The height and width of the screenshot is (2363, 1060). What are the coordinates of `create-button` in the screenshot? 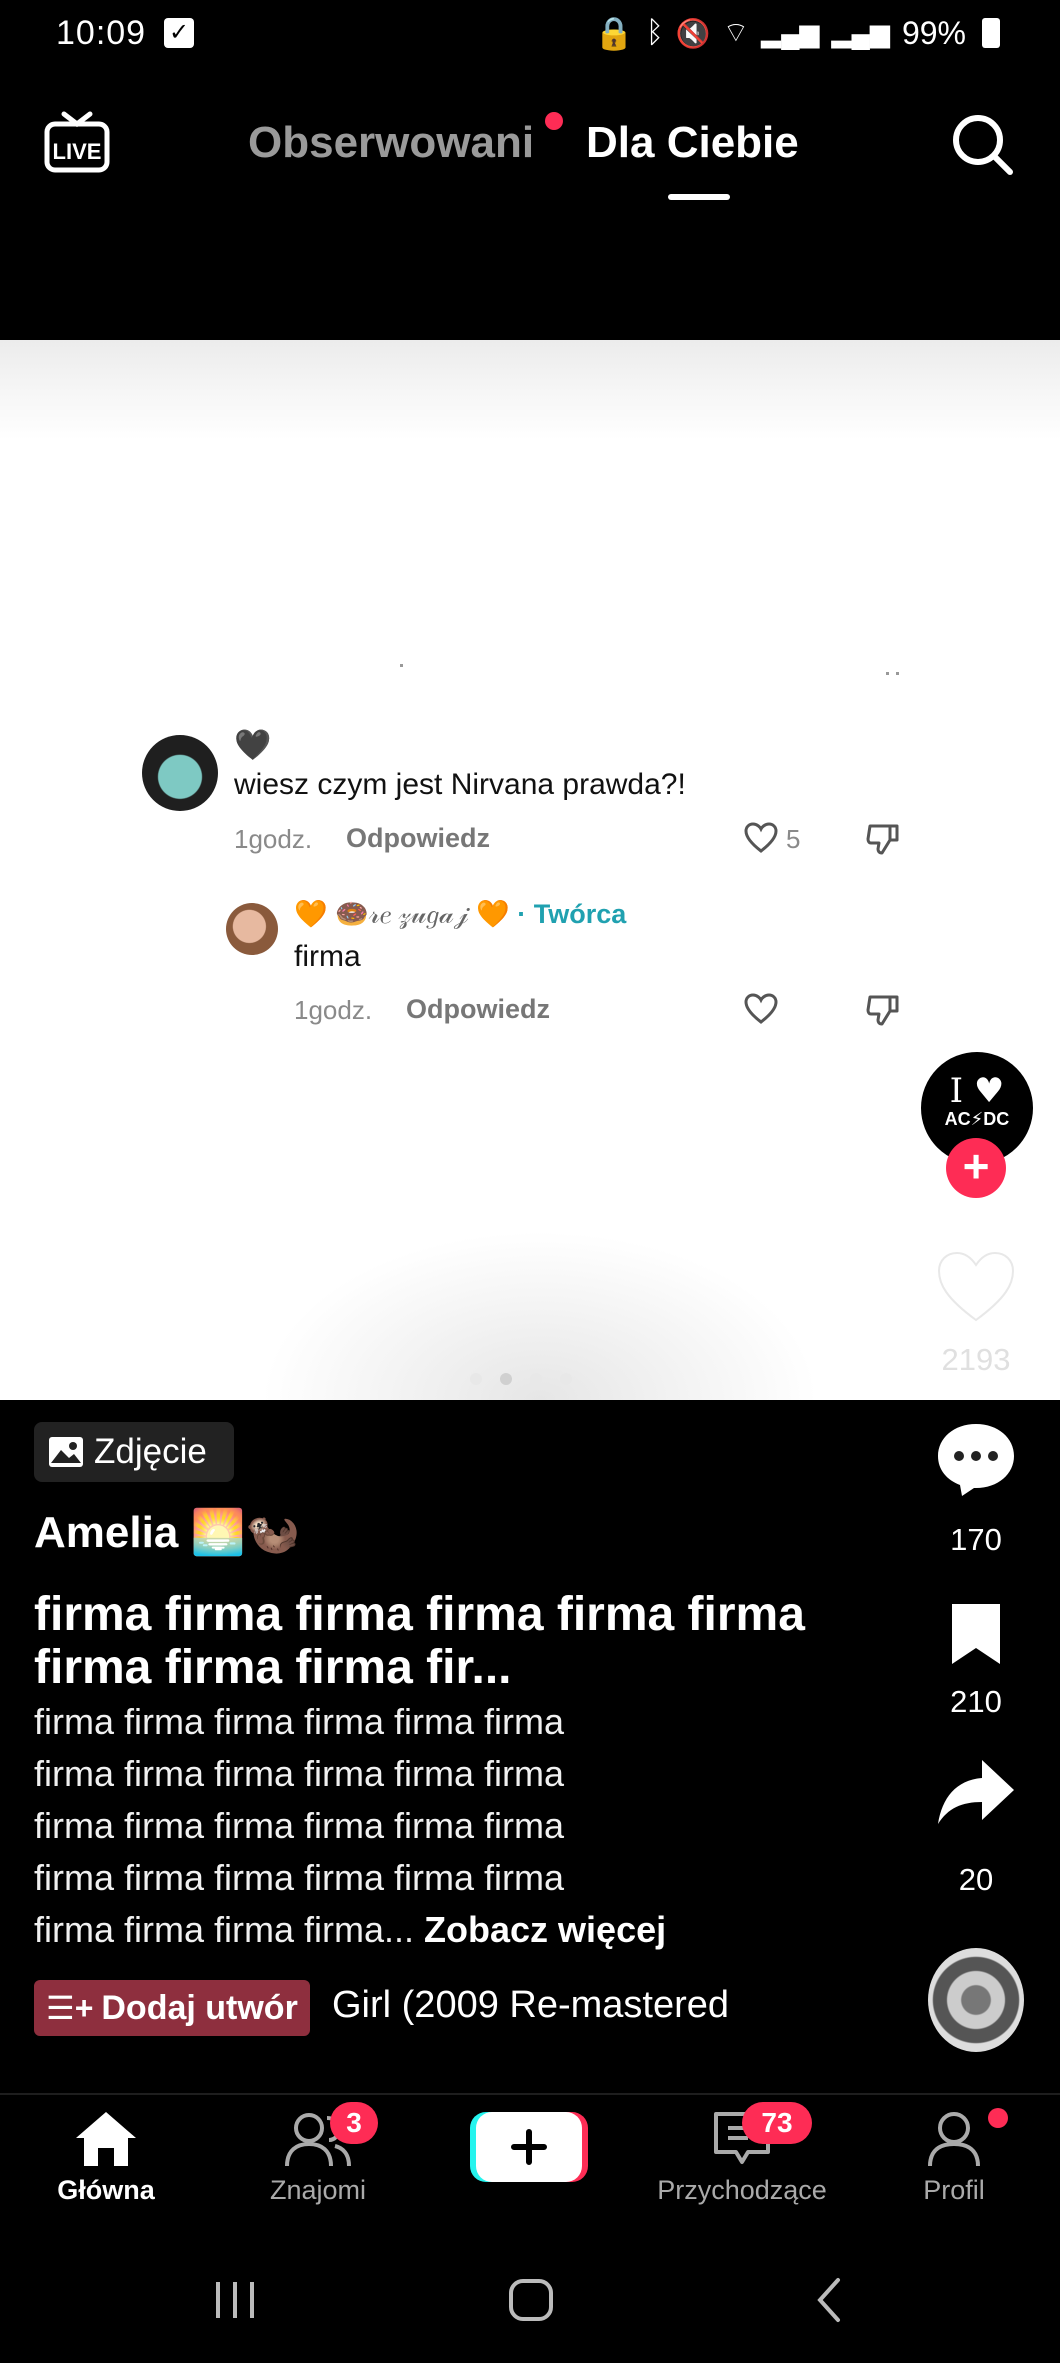 It's located at (529, 2147).